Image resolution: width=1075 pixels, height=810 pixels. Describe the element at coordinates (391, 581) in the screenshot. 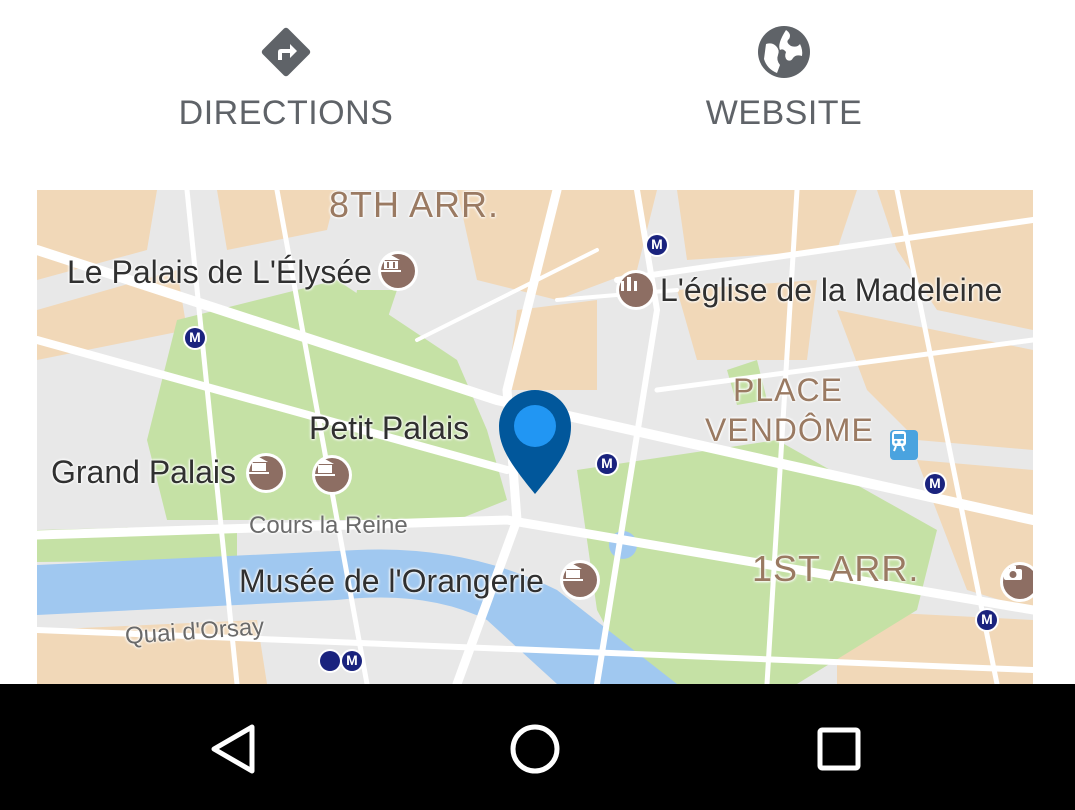

I see `place-orangerie: Musée de l'Orangerie` at that location.